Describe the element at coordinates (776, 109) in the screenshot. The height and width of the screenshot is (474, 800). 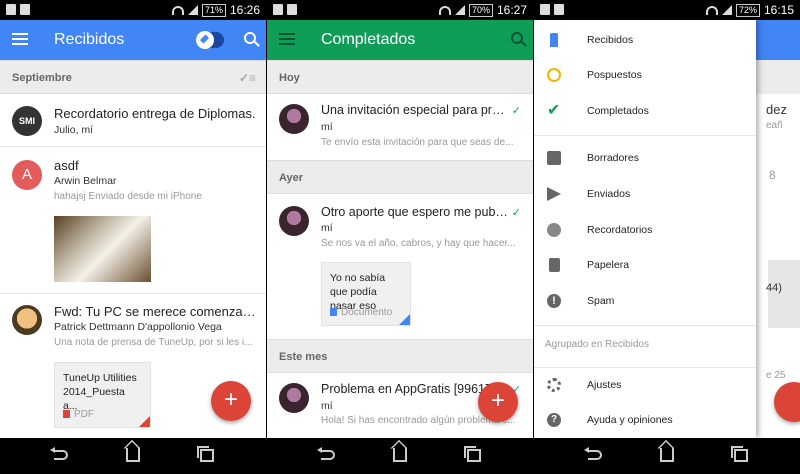
I see `background-text: dez` at that location.